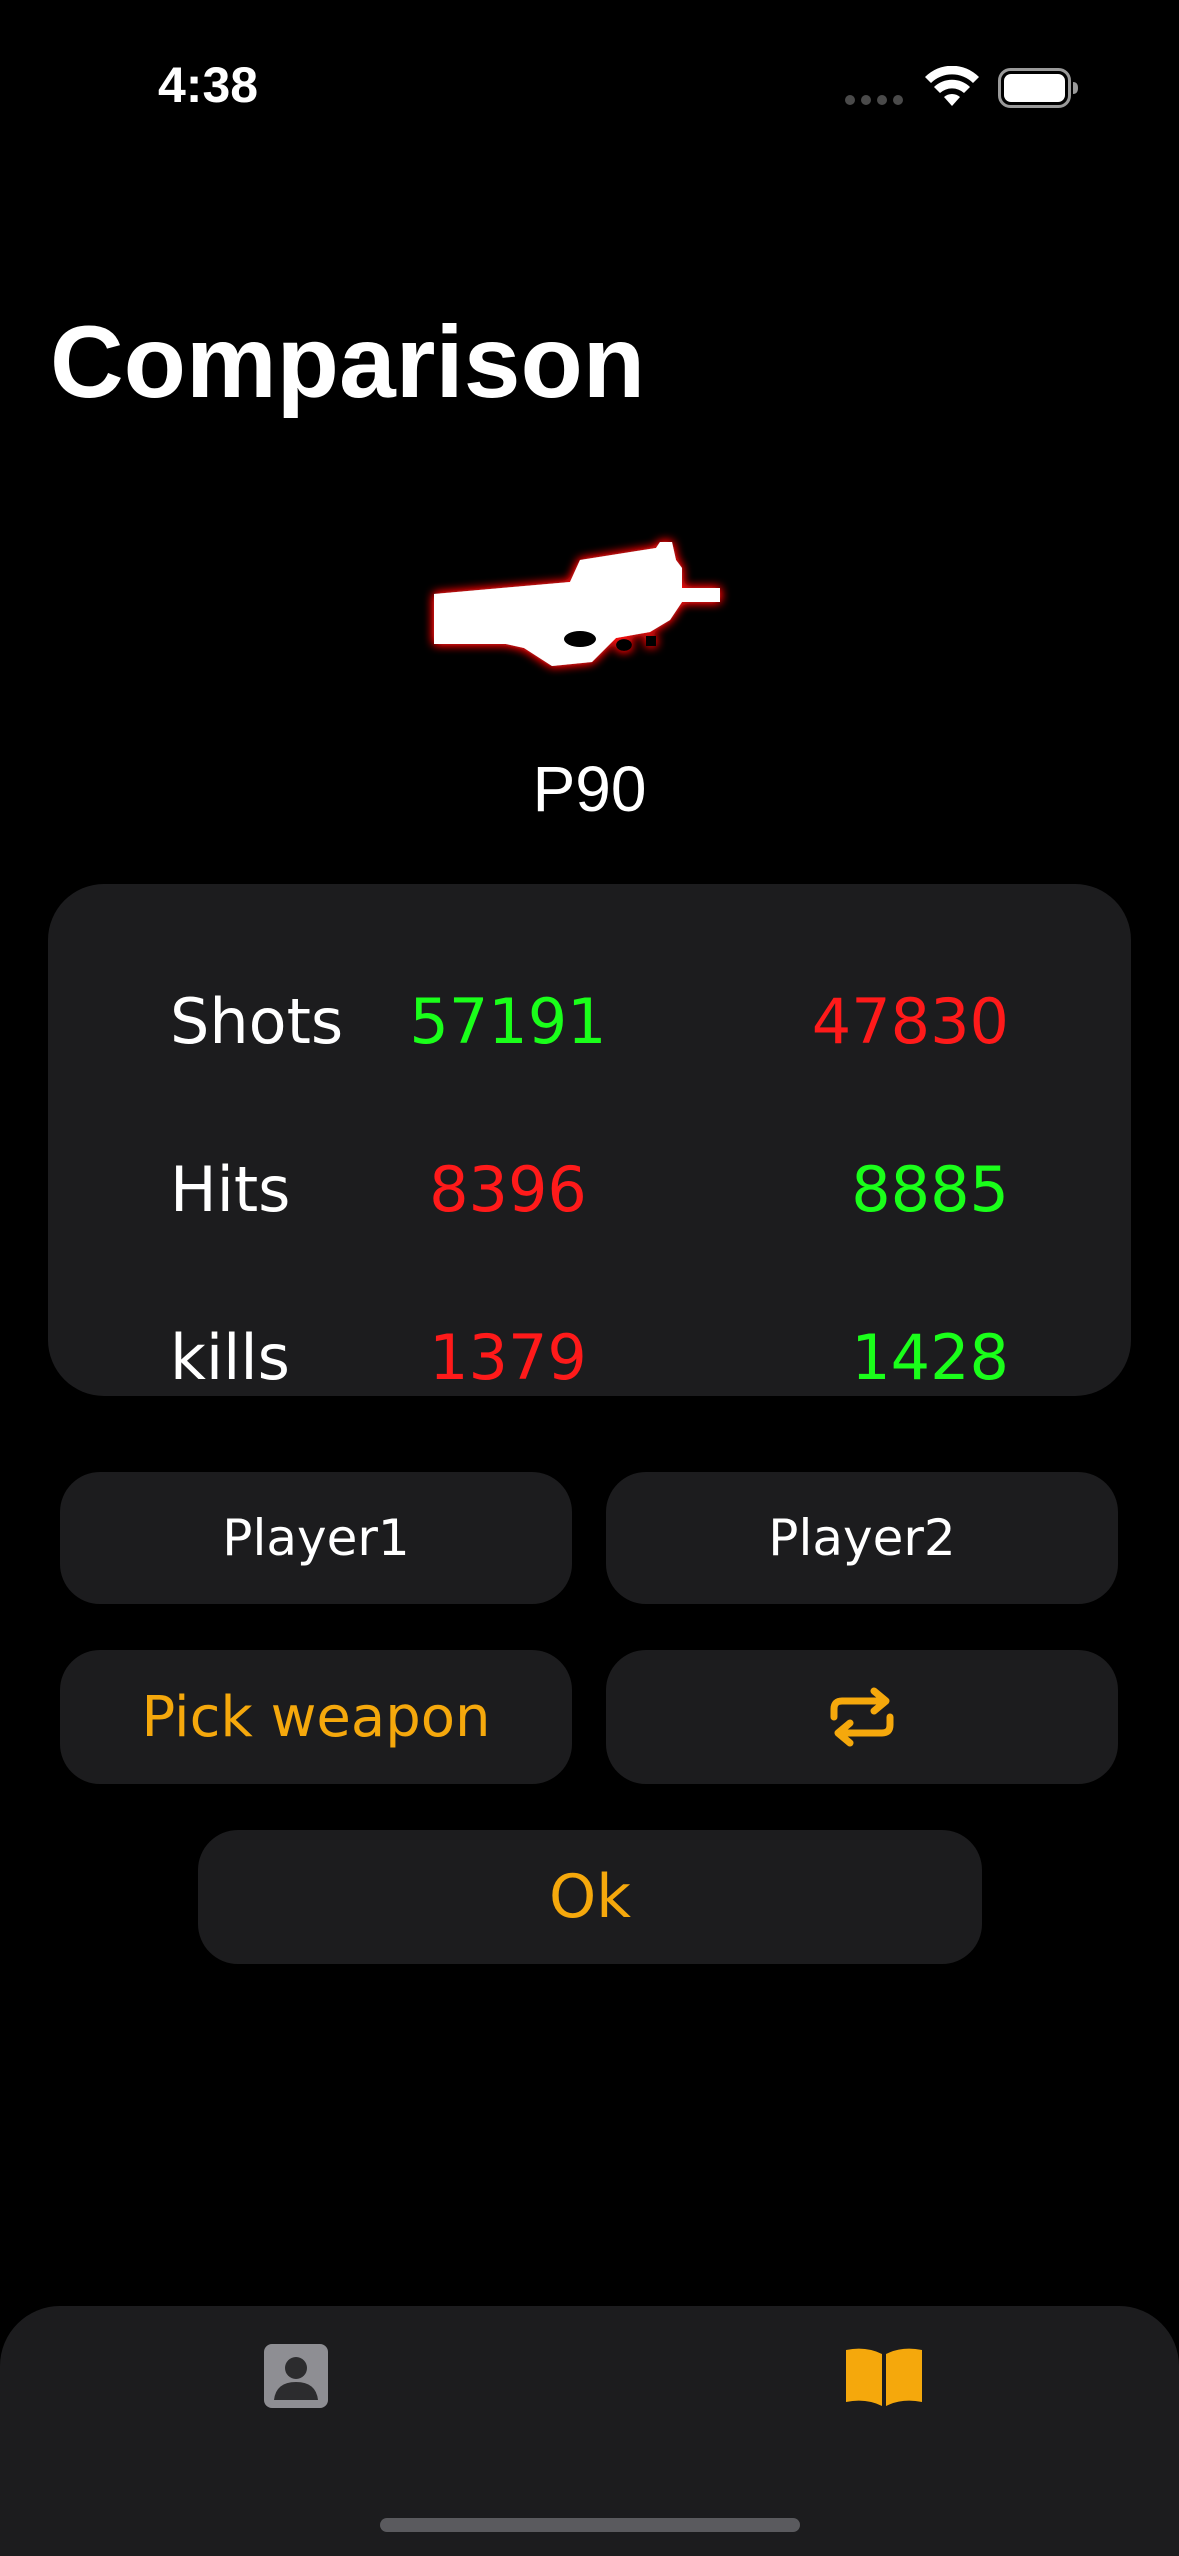  Describe the element at coordinates (230, 1357) in the screenshot. I see `stat-label: kills` at that location.